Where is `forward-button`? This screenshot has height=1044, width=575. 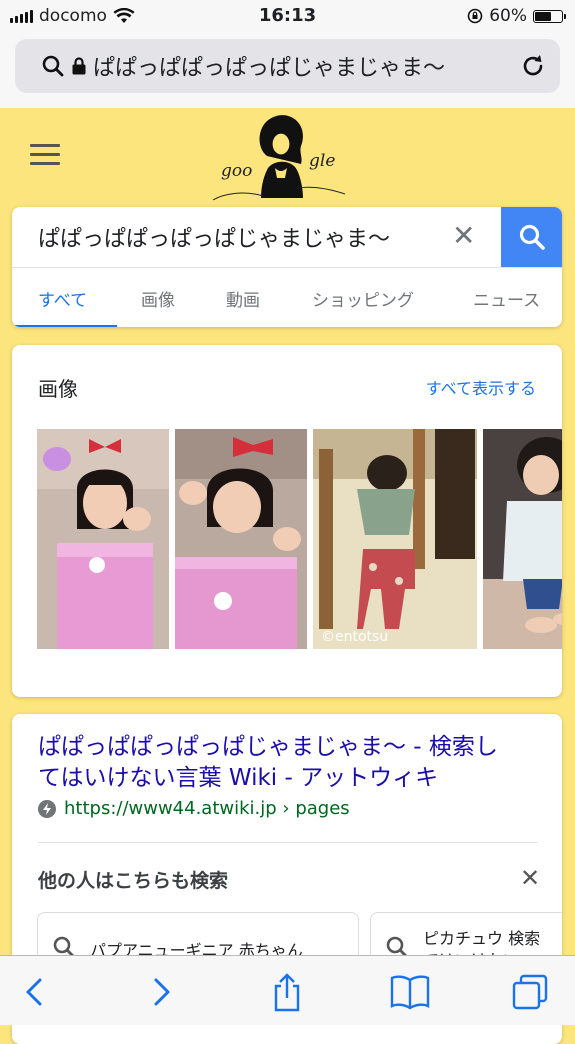
forward-button is located at coordinates (162, 992).